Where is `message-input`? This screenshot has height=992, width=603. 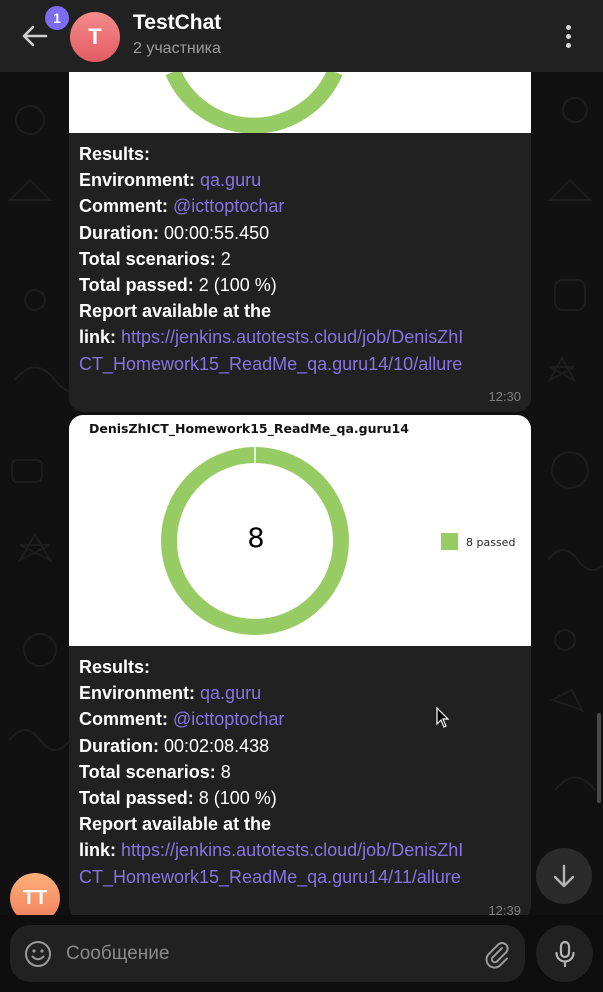 message-input is located at coordinates (266, 954).